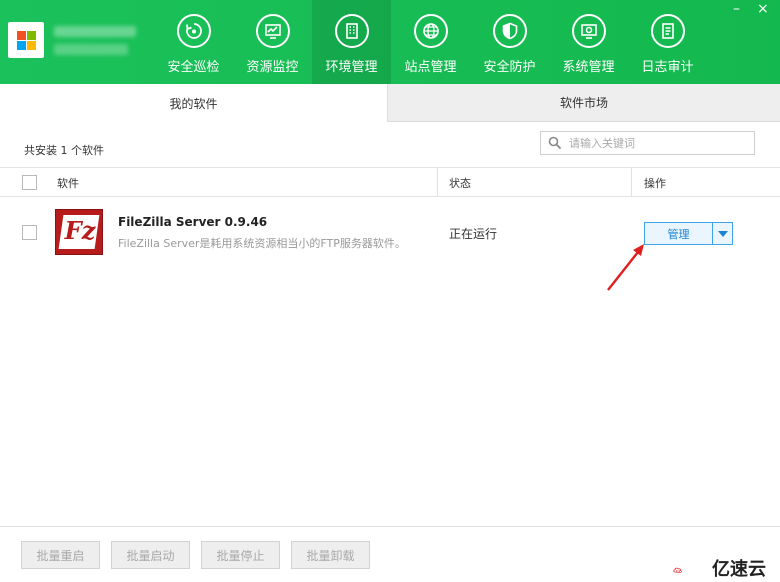 Image resolution: width=780 pixels, height=582 pixels. Describe the element at coordinates (193, 103) in the screenshot. I see `tab-my-software: 我的软件` at that location.